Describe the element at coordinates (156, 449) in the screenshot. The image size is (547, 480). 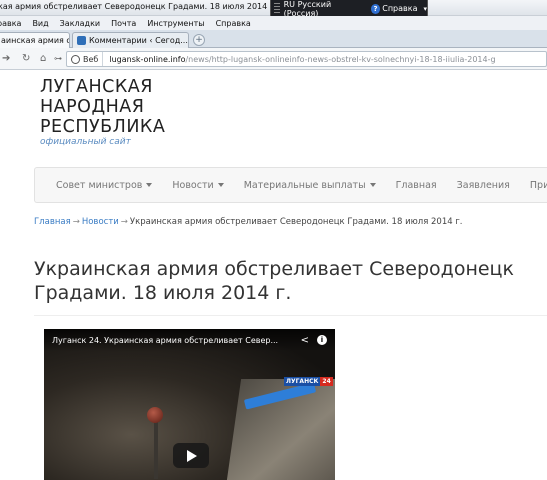
I see `video-scene-lever` at that location.